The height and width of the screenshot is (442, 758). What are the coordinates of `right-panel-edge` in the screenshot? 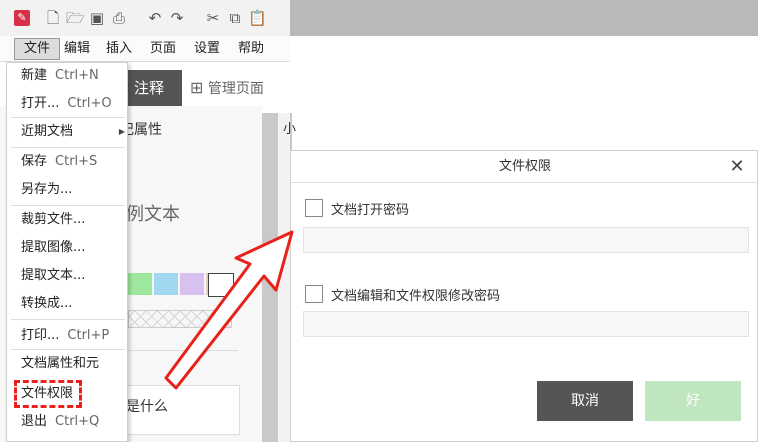 It's located at (284, 277).